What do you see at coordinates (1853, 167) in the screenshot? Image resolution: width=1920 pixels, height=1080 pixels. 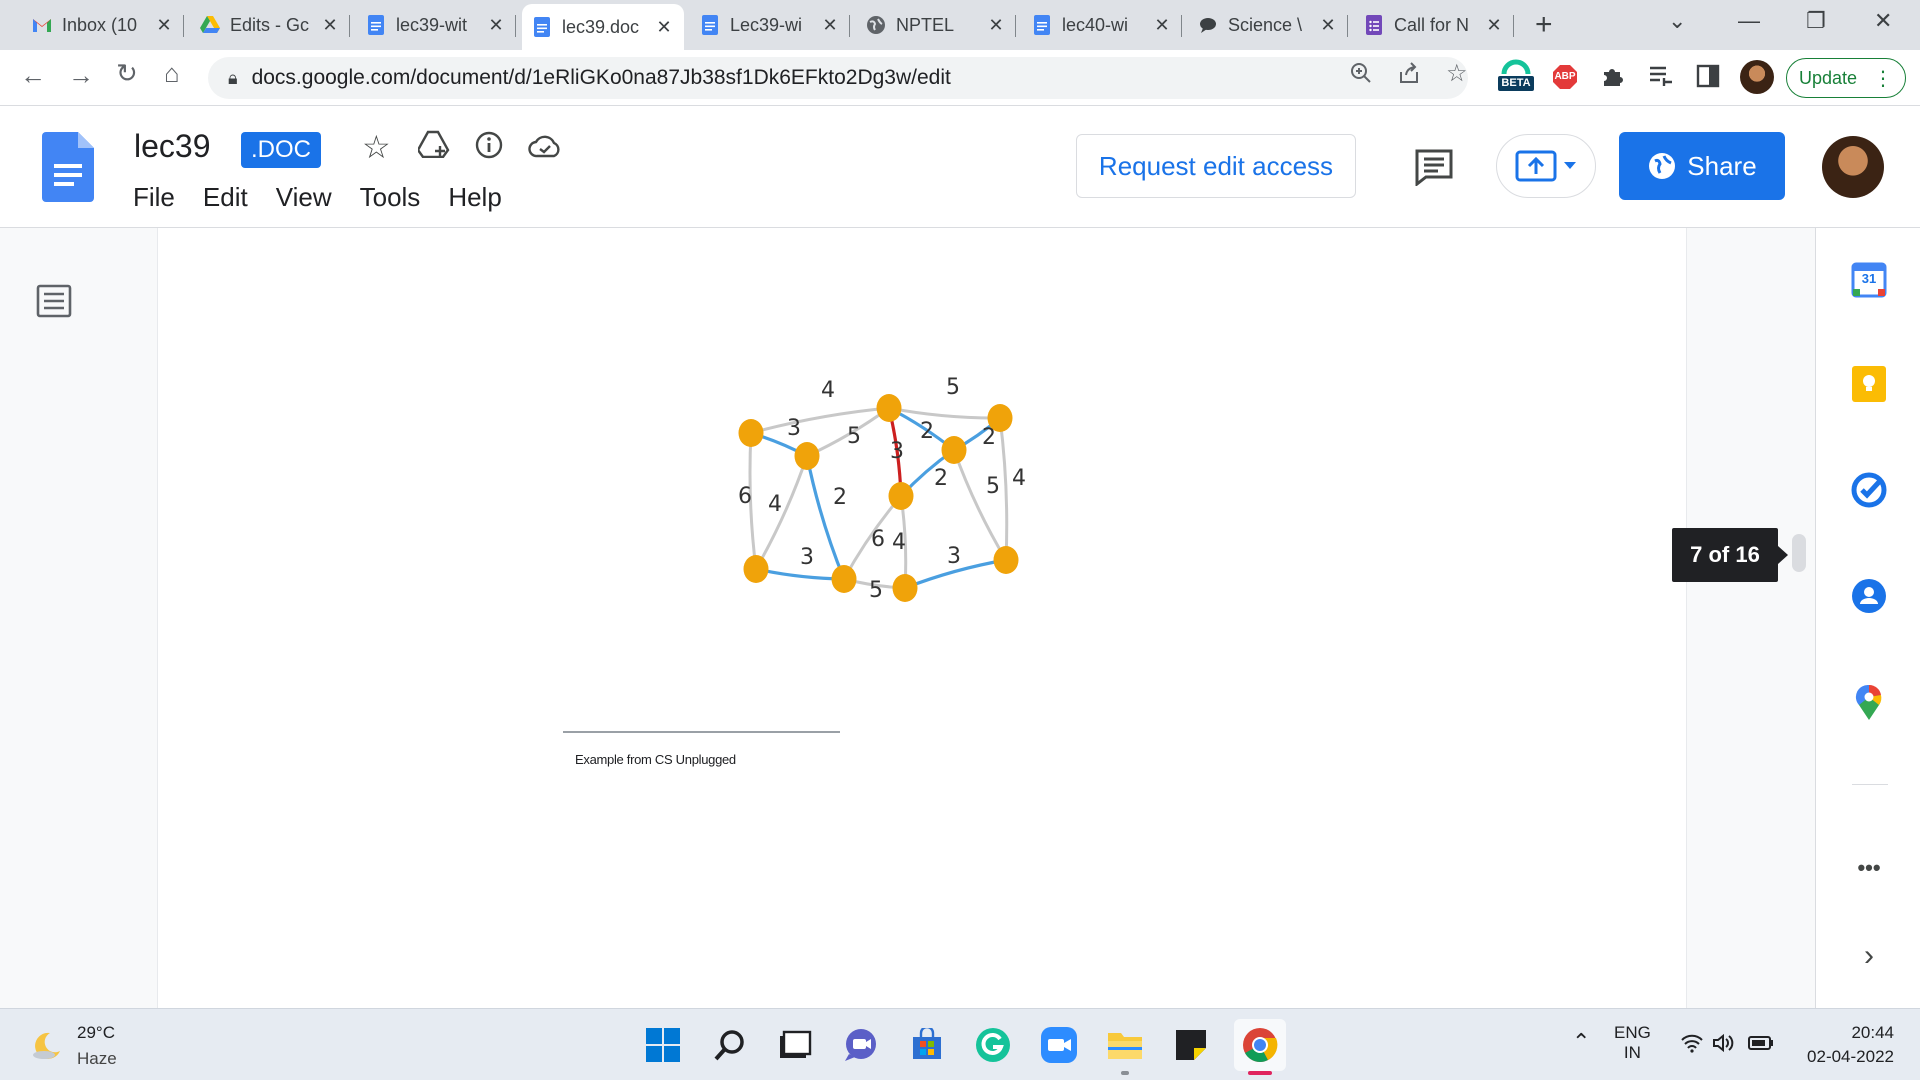 I see `account-avatar` at bounding box center [1853, 167].